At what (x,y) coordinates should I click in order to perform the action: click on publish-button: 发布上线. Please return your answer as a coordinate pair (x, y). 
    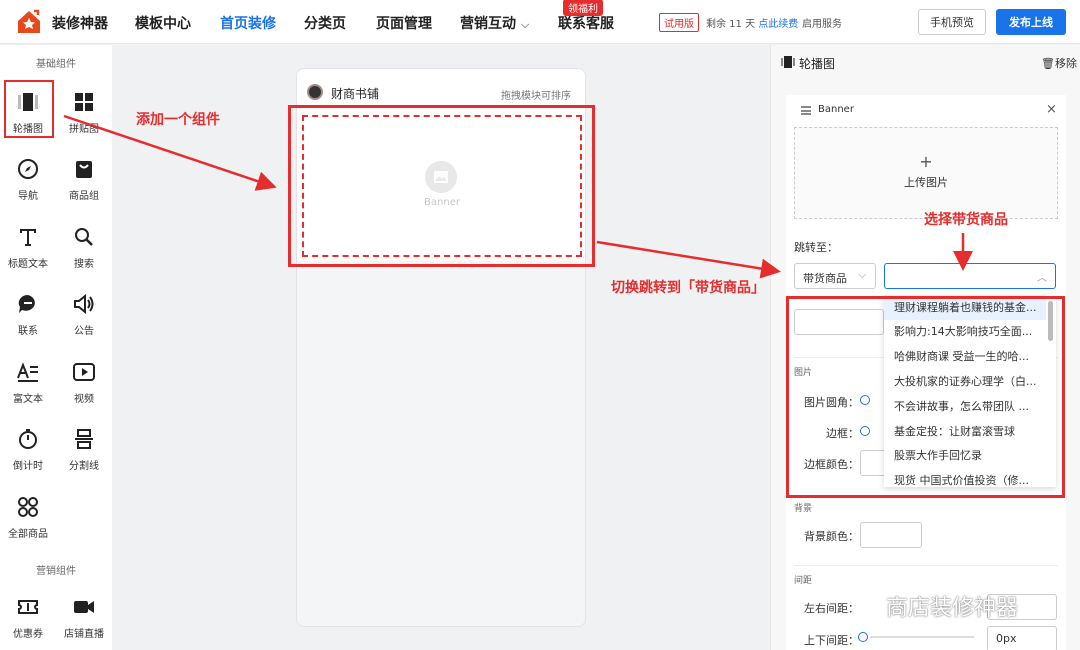
    Looking at the image, I should click on (1031, 22).